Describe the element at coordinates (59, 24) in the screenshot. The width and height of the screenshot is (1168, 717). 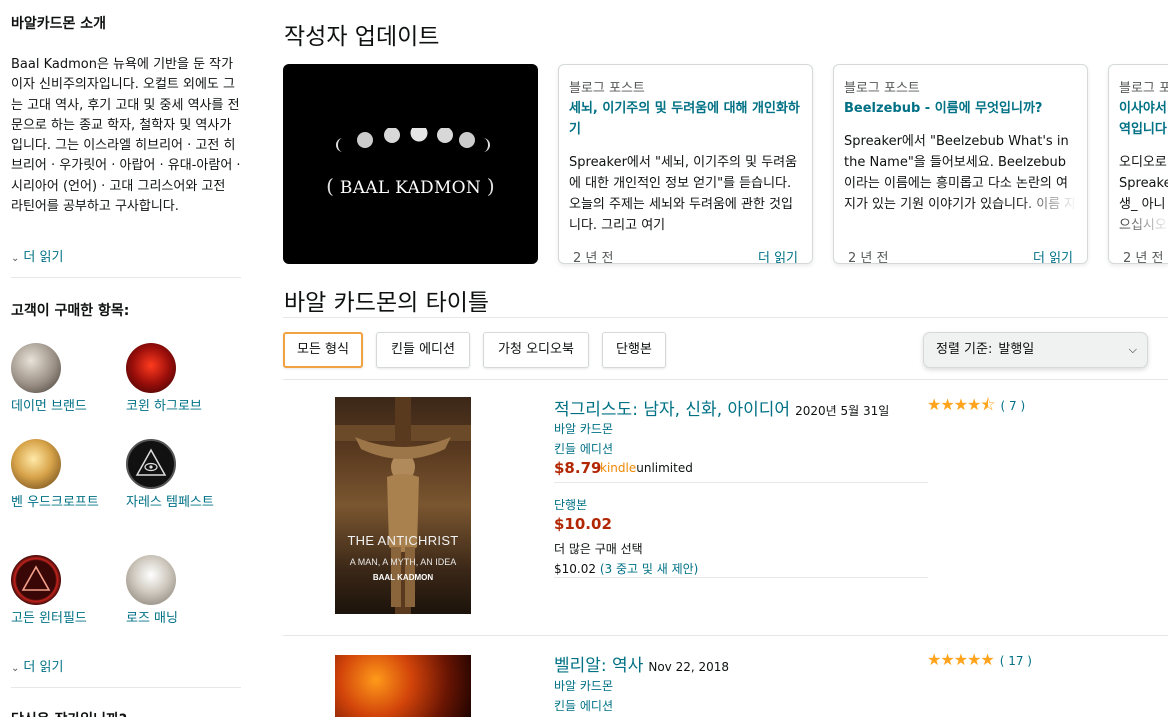
I see `about-heading: 바알카드몬 소개` at that location.